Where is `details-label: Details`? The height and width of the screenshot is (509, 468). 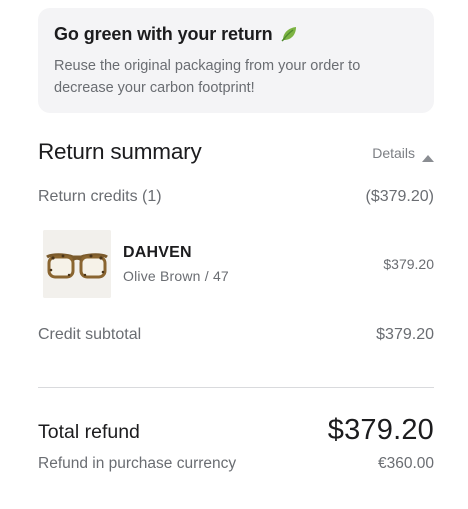
details-label: Details is located at coordinates (393, 153).